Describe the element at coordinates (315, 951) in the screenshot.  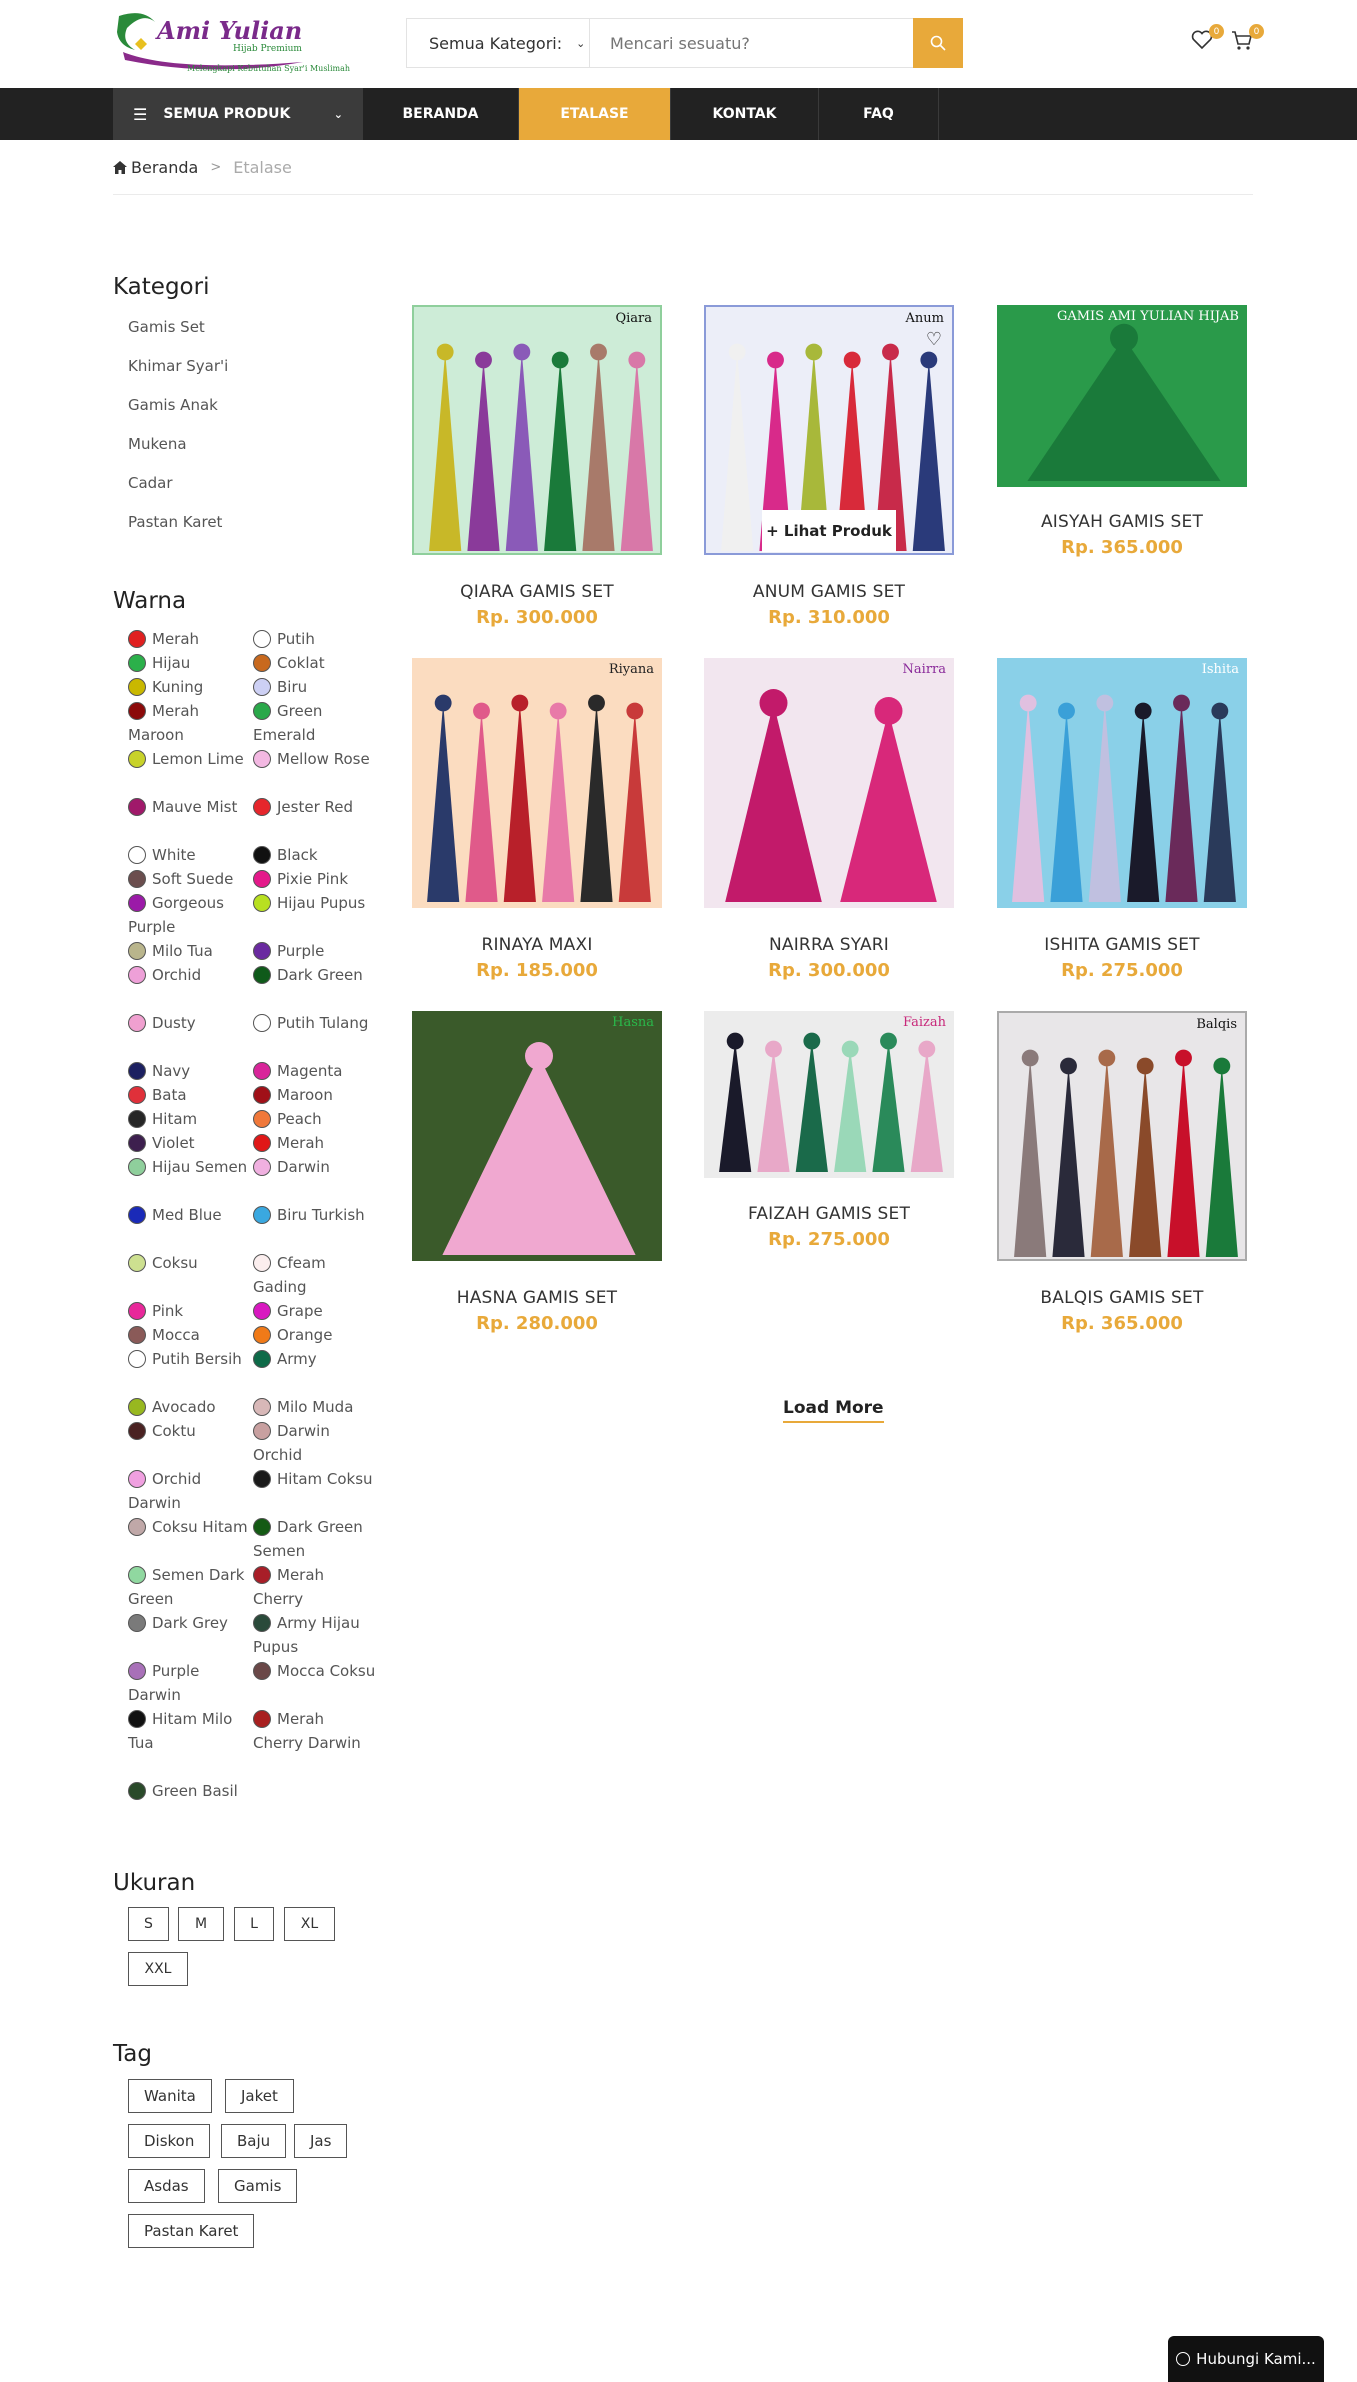
I see `color-option: Purple` at that location.